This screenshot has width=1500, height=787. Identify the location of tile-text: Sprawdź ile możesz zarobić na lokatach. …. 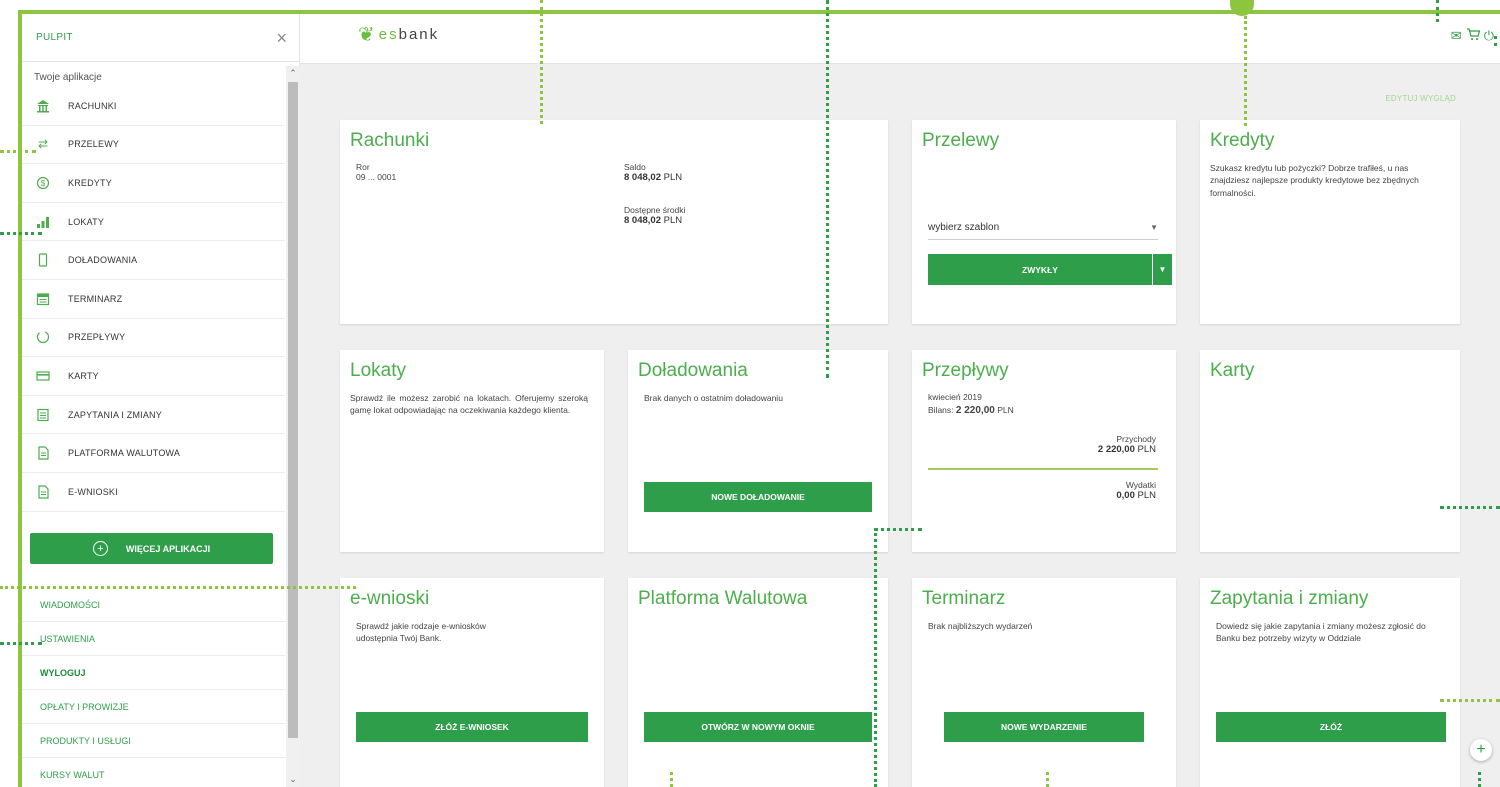
(469, 404).